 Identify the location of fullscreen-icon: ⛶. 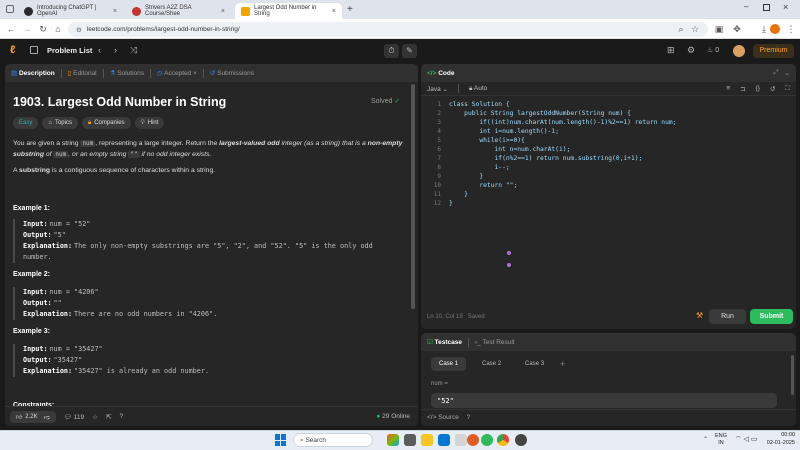
(787, 89).